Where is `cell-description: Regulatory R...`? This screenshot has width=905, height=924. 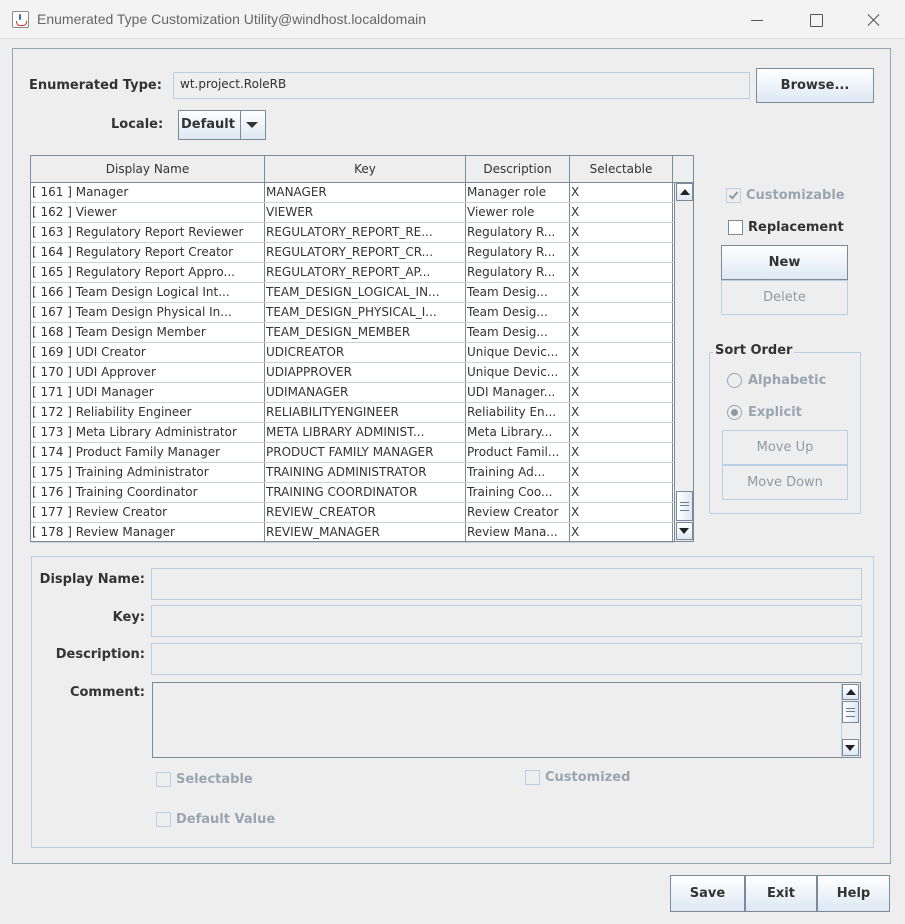
cell-description: Regulatory R... is located at coordinates (518, 272).